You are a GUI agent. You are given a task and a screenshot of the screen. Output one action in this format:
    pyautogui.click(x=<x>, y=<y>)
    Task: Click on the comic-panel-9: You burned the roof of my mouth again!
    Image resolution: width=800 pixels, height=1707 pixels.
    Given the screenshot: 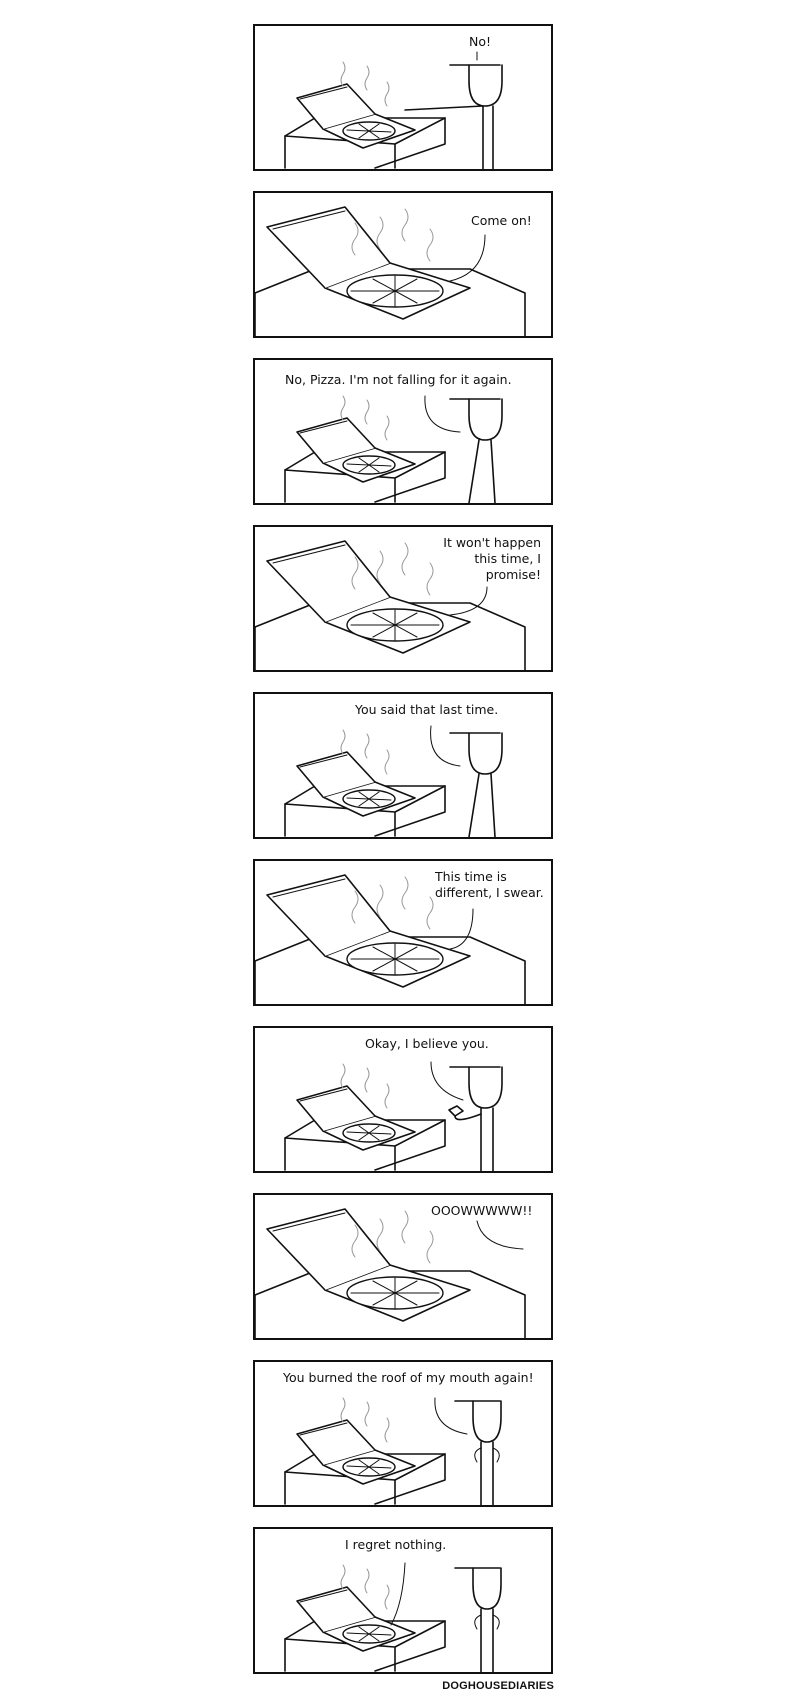 What is the action you would take?
    pyautogui.click(x=403, y=1433)
    